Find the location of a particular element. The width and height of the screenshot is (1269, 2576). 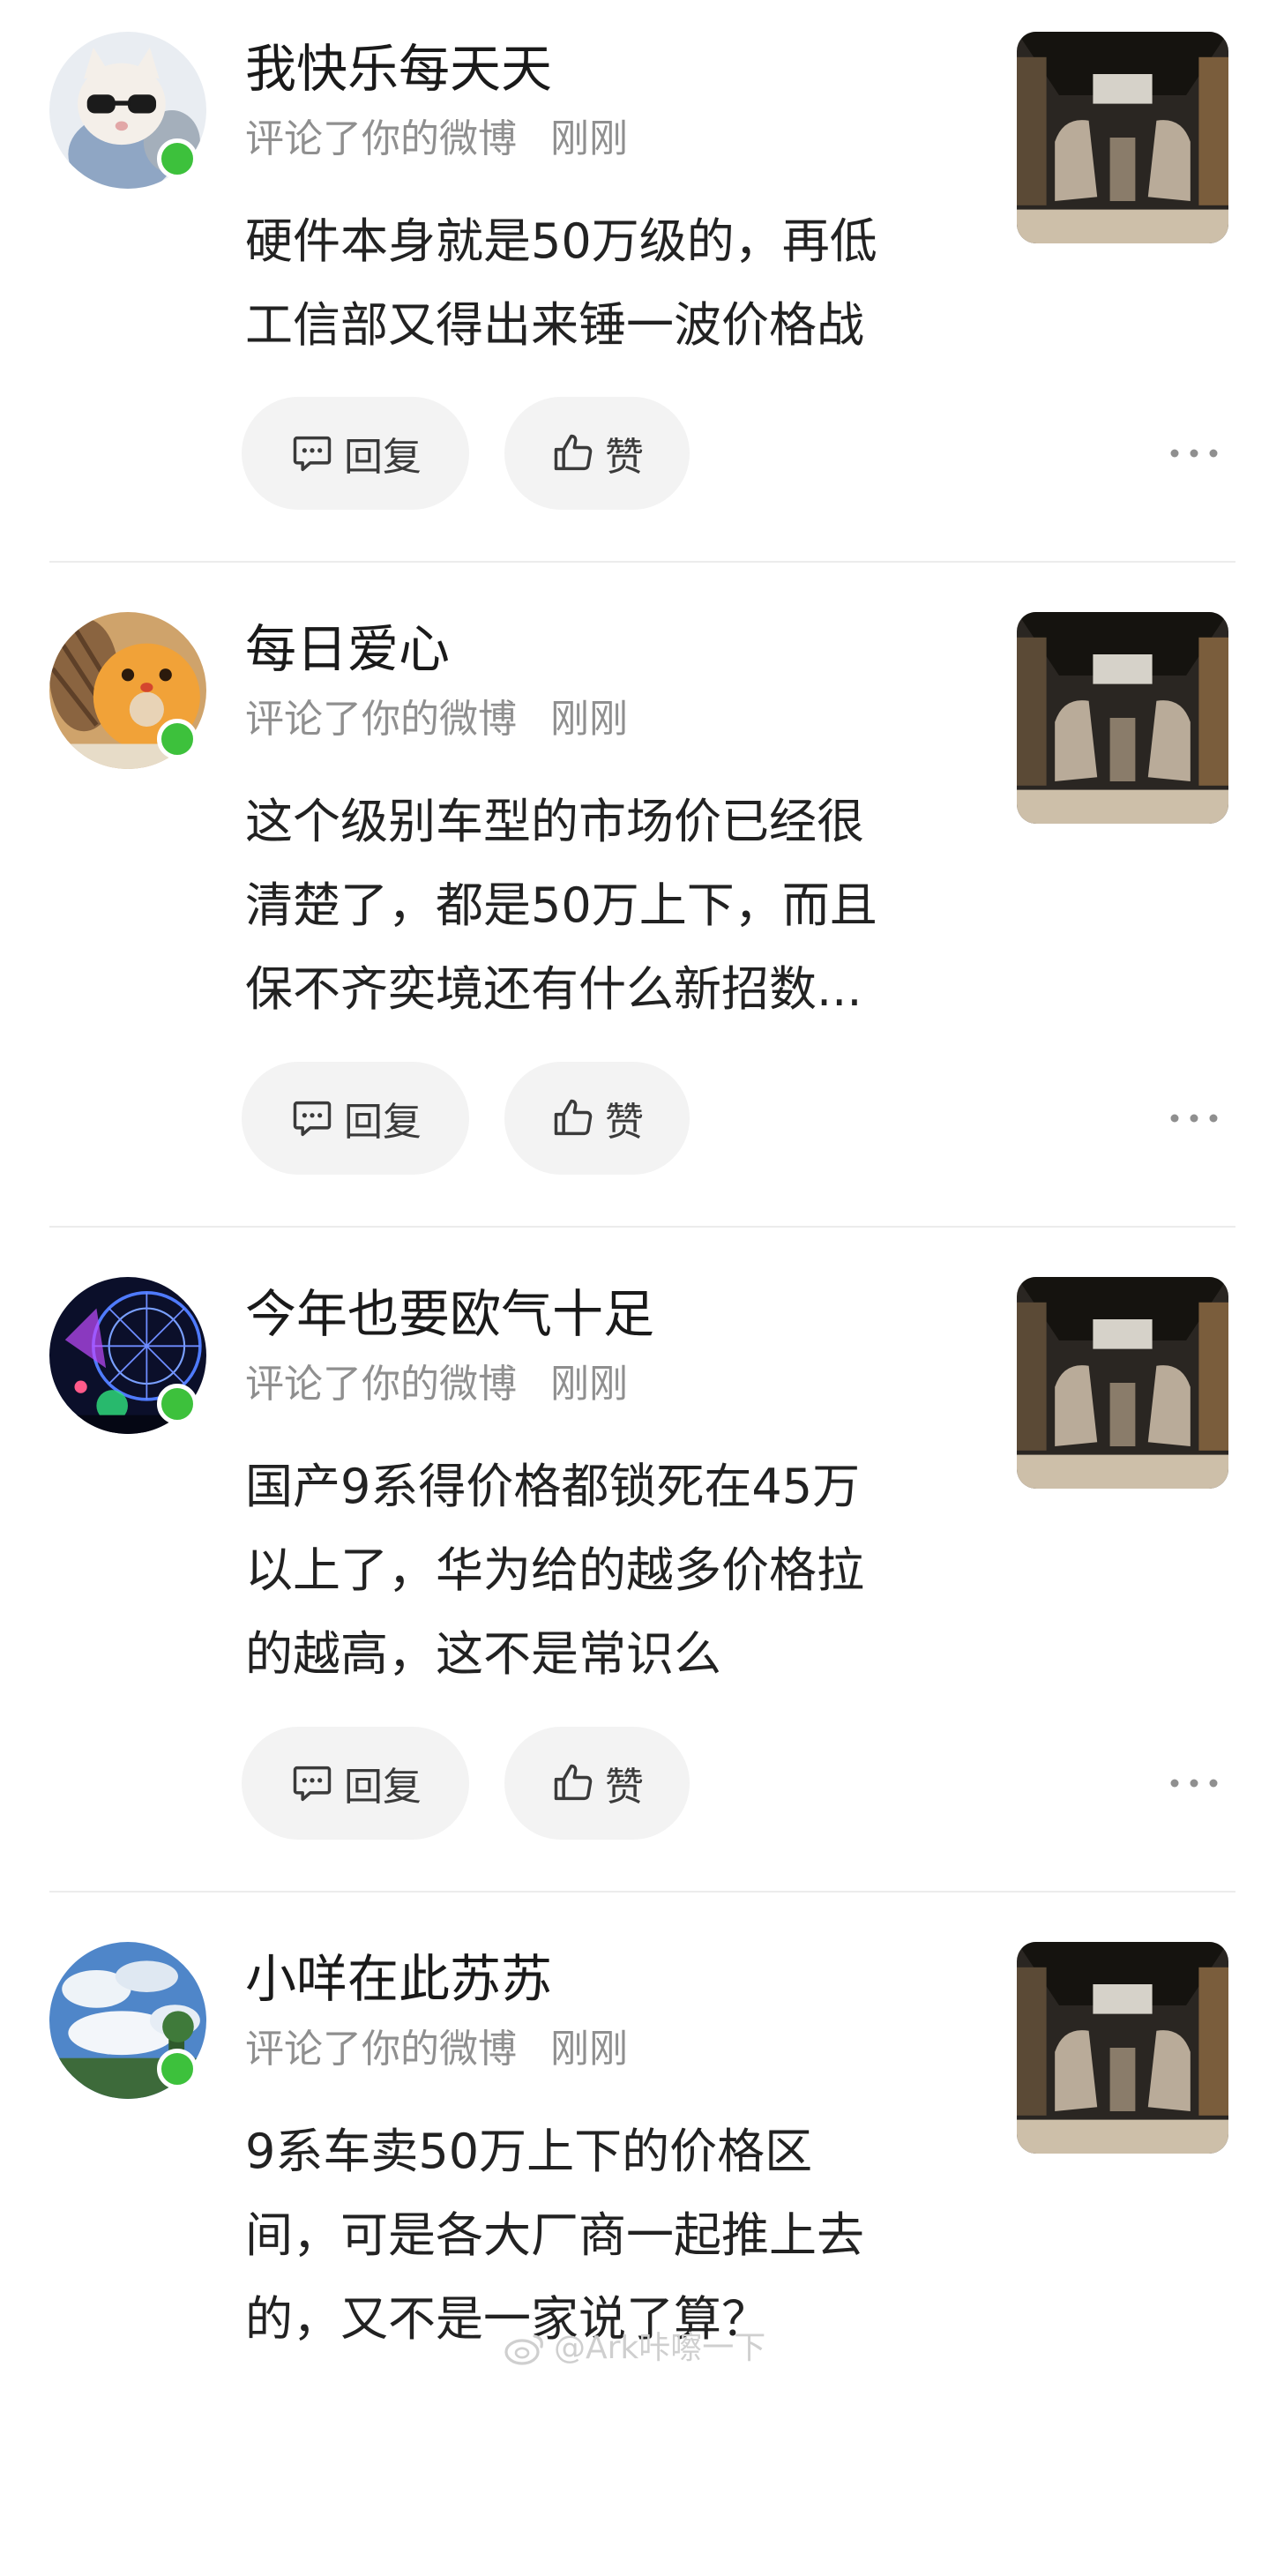

comment-text: 国产9系得价格都锁死在45万 以上了，华为给的越多价格拉 的越高，这不是常识么 is located at coordinates (602, 1570).